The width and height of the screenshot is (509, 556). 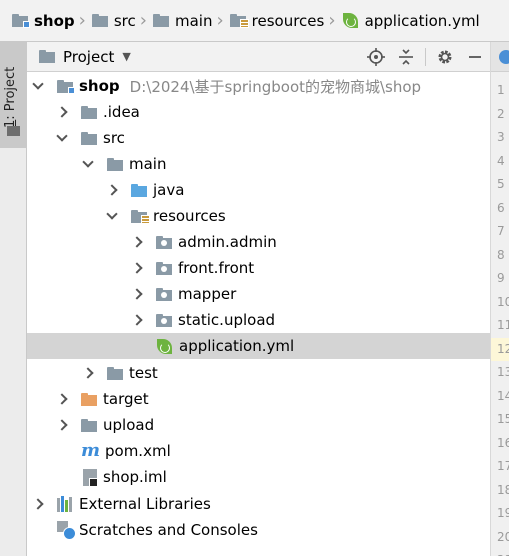 I want to click on module-path: D:\2024\基于springboot的宠物商城\shop, so click(x=275, y=86).